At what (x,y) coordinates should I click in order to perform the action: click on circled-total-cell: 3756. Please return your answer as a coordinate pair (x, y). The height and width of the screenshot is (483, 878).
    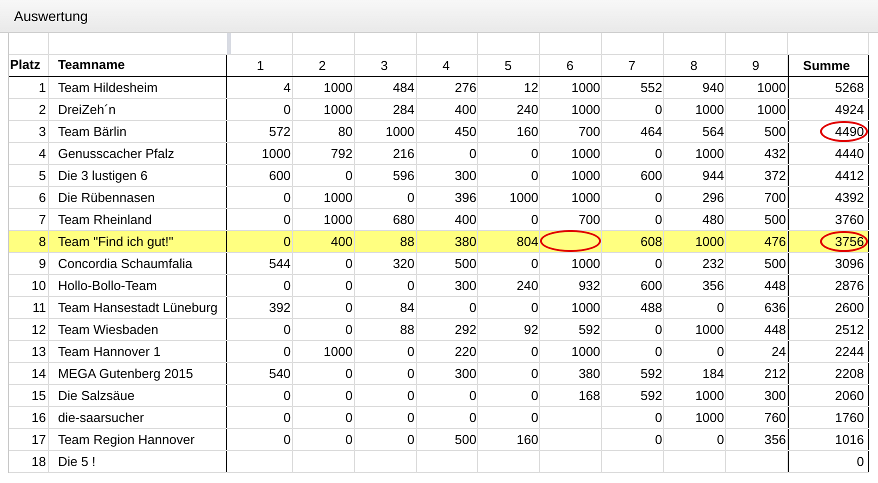
    Looking at the image, I should click on (828, 241).